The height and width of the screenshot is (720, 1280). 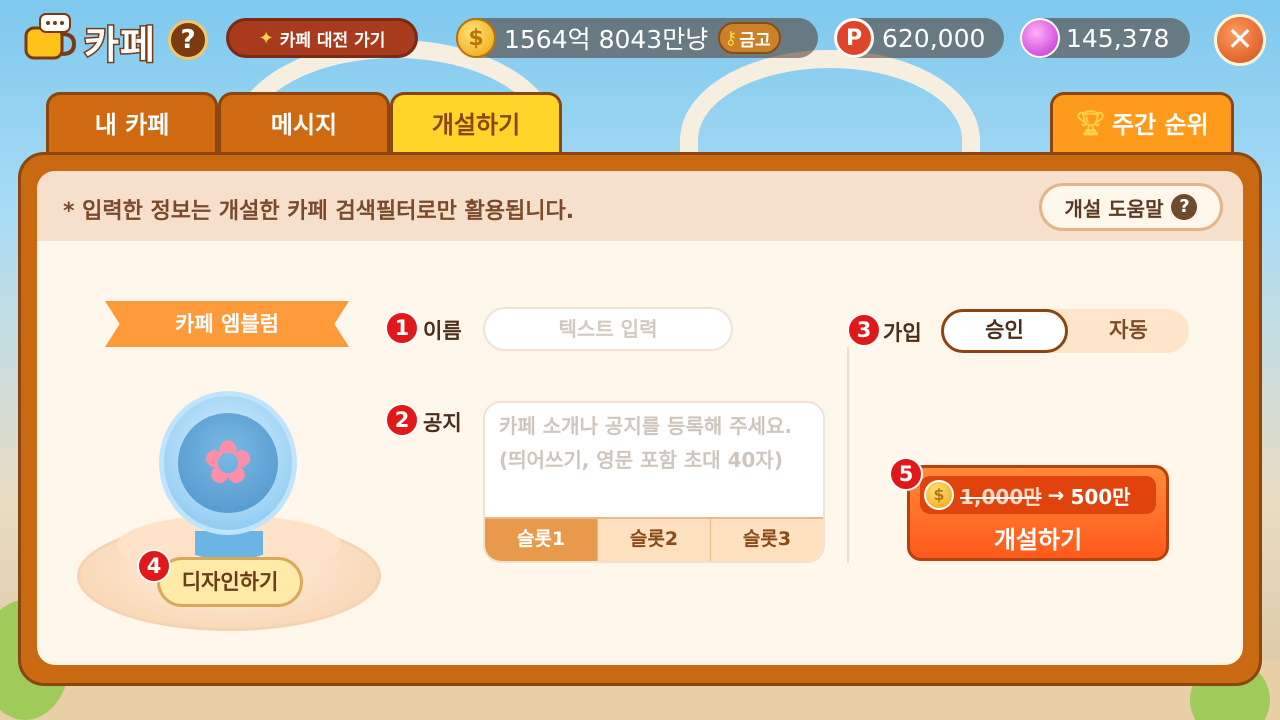 I want to click on cafe-cup-icon, so click(x=50, y=36).